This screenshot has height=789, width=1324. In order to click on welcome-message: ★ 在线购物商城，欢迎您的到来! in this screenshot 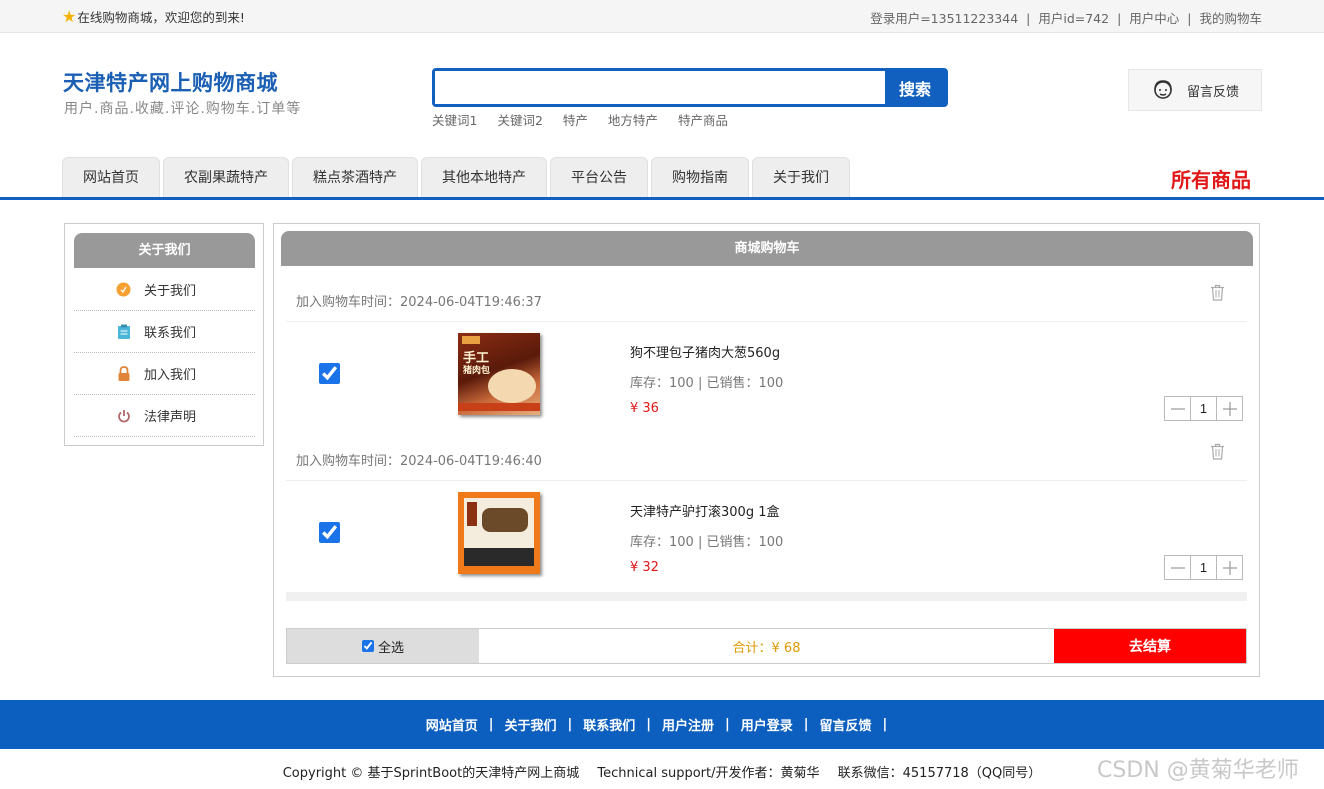, I will do `click(153, 16)`.